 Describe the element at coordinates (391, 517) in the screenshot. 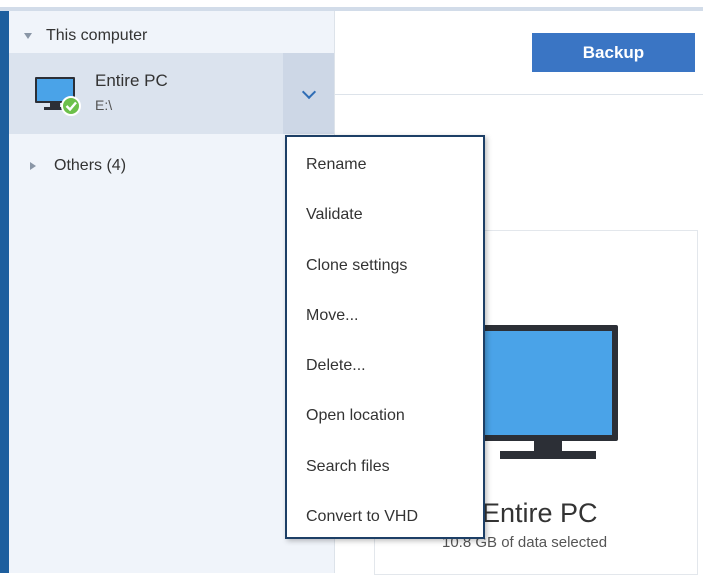

I see `menu-item-convert-to-vhd: Convert to VHD` at that location.